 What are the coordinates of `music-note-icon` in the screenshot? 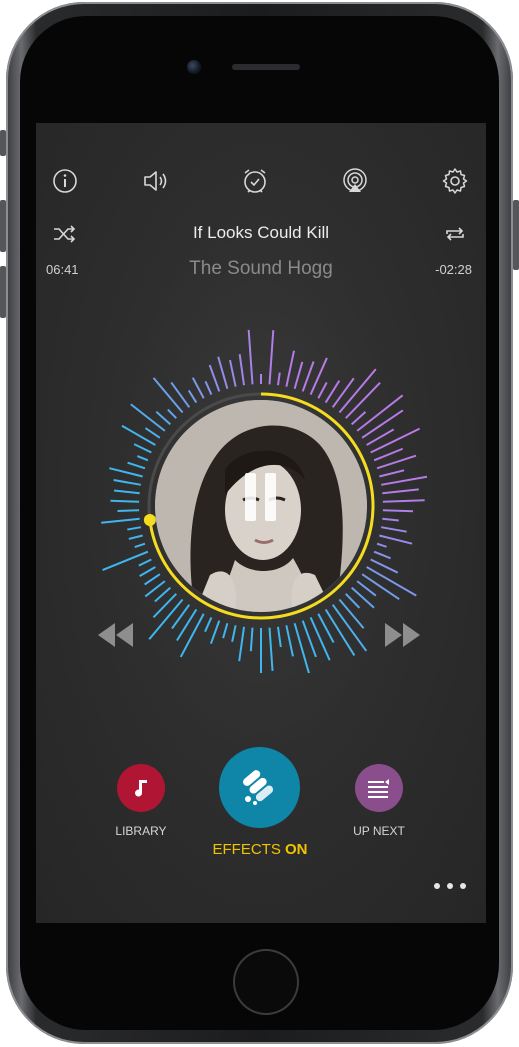 It's located at (141, 788).